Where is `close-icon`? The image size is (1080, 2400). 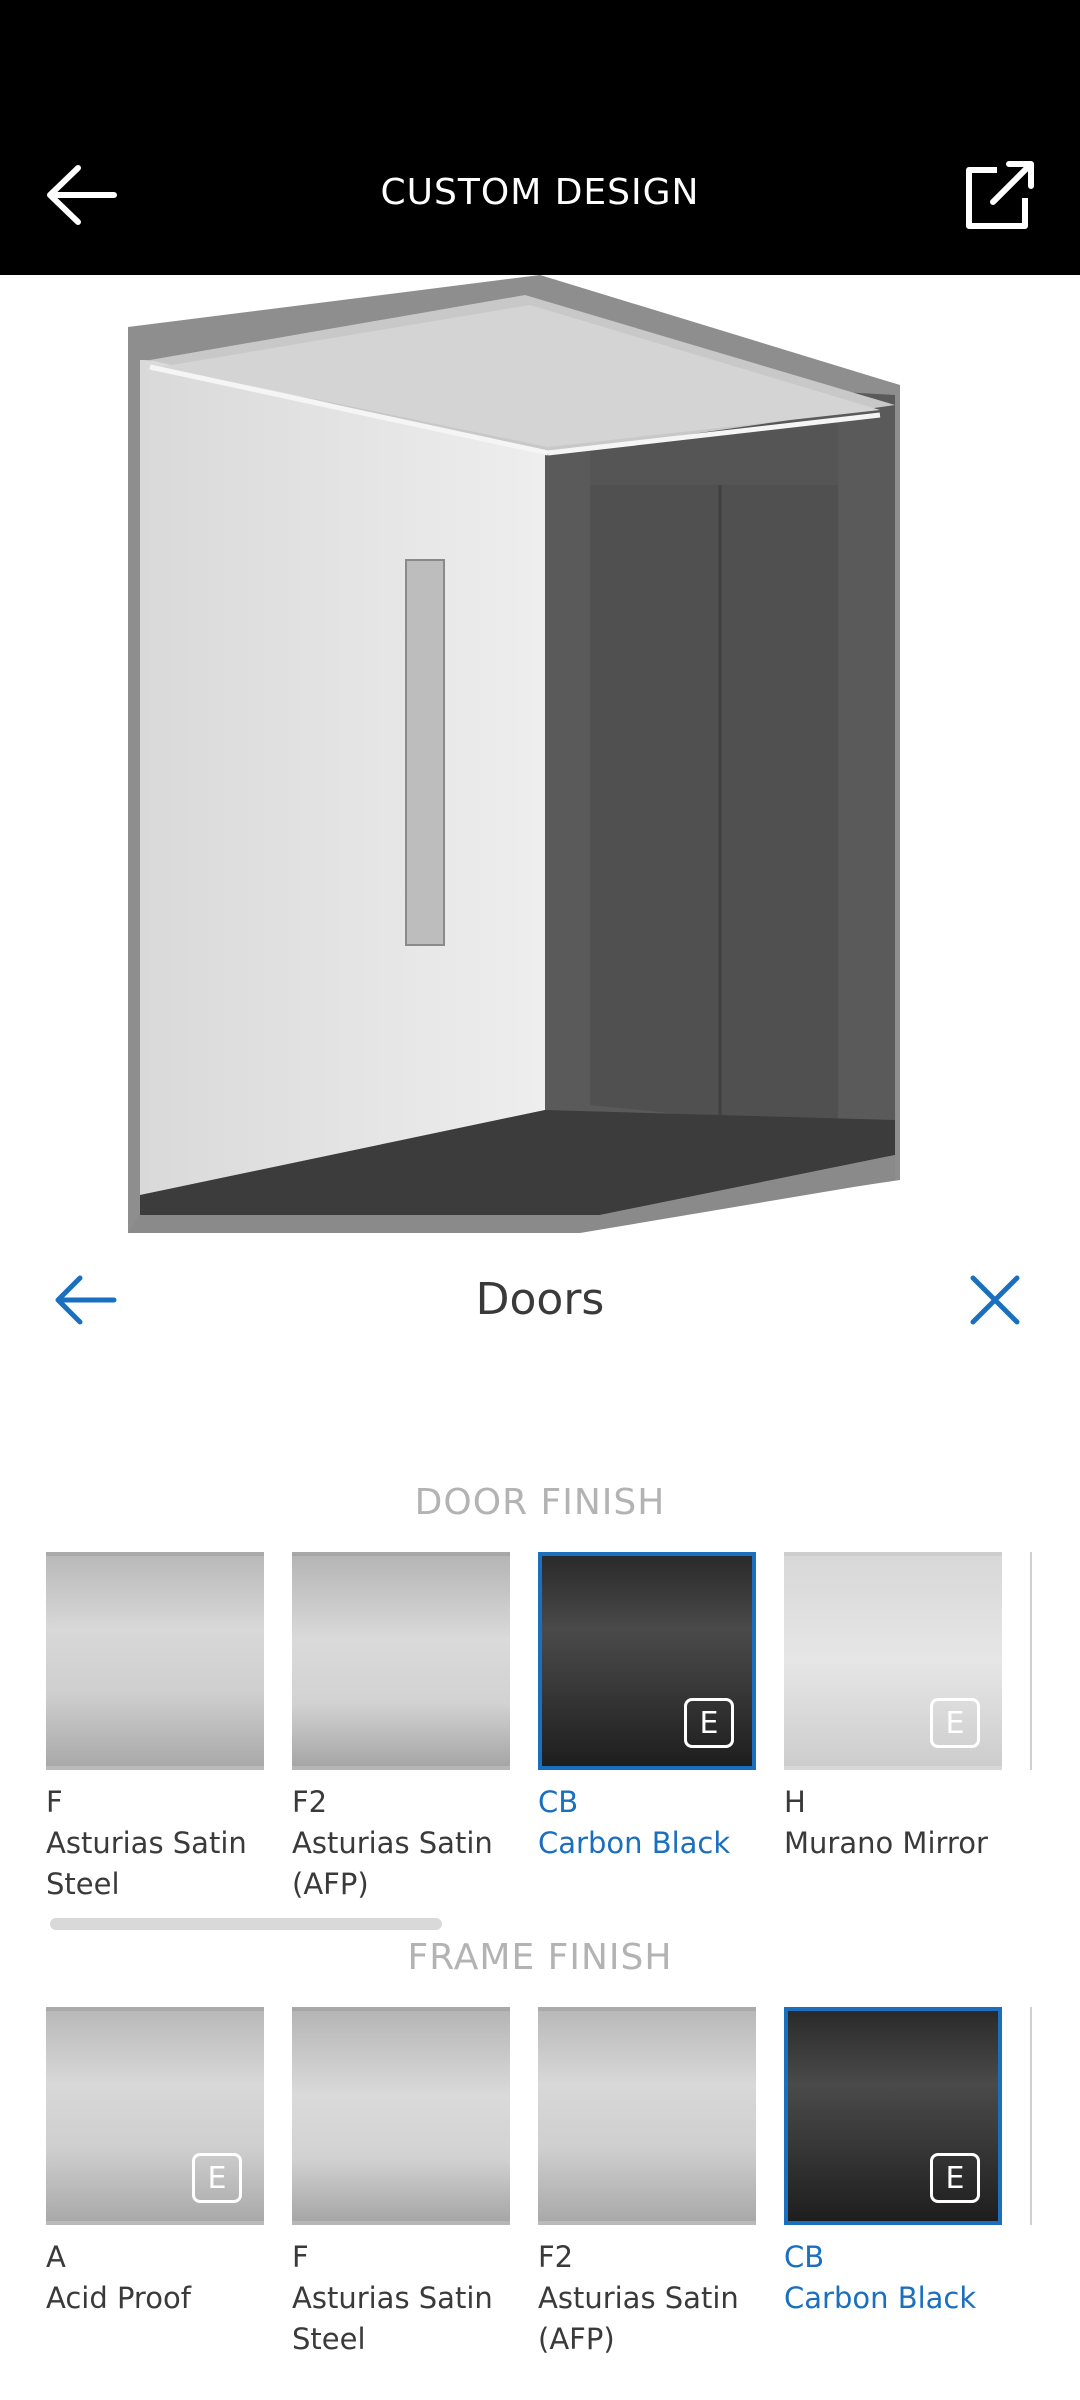 close-icon is located at coordinates (995, 1300).